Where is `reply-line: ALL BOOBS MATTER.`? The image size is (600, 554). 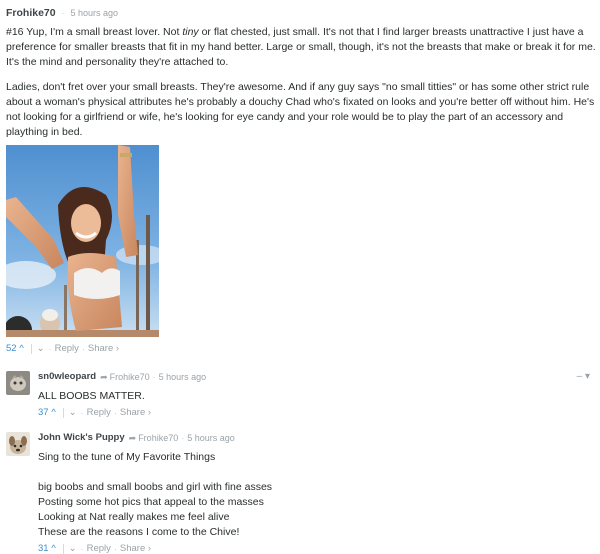 reply-line: ALL BOOBS MATTER. is located at coordinates (91, 396).